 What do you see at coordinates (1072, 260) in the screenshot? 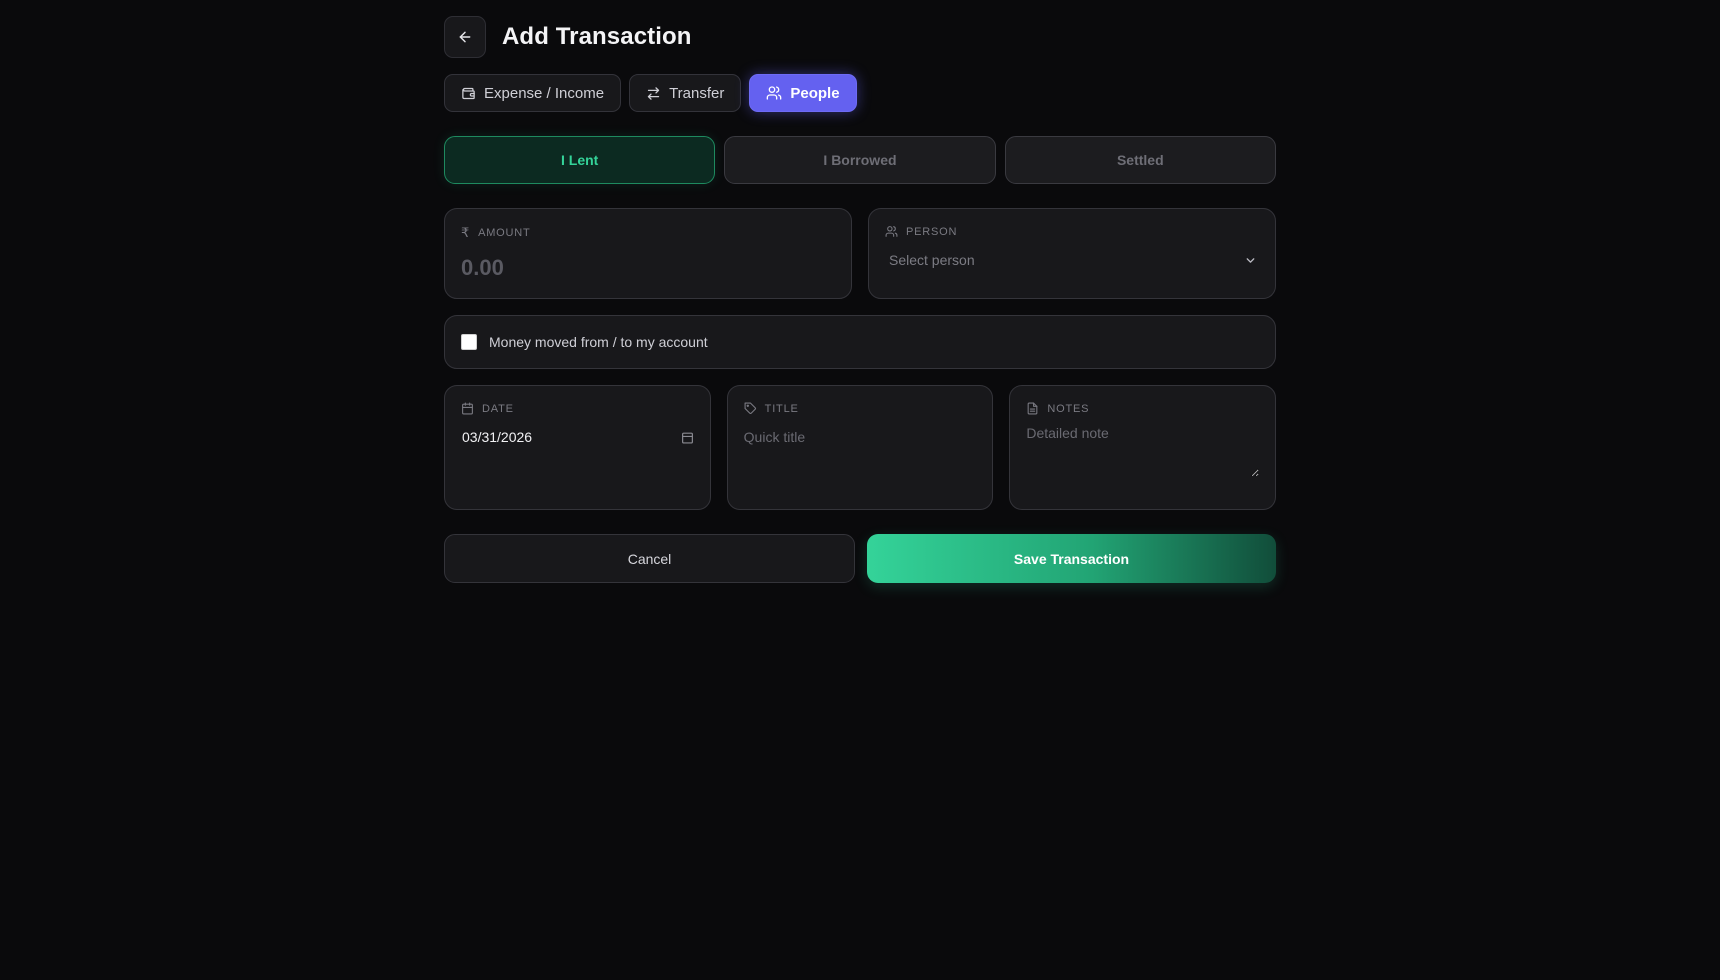
I see `person-select: Select person` at bounding box center [1072, 260].